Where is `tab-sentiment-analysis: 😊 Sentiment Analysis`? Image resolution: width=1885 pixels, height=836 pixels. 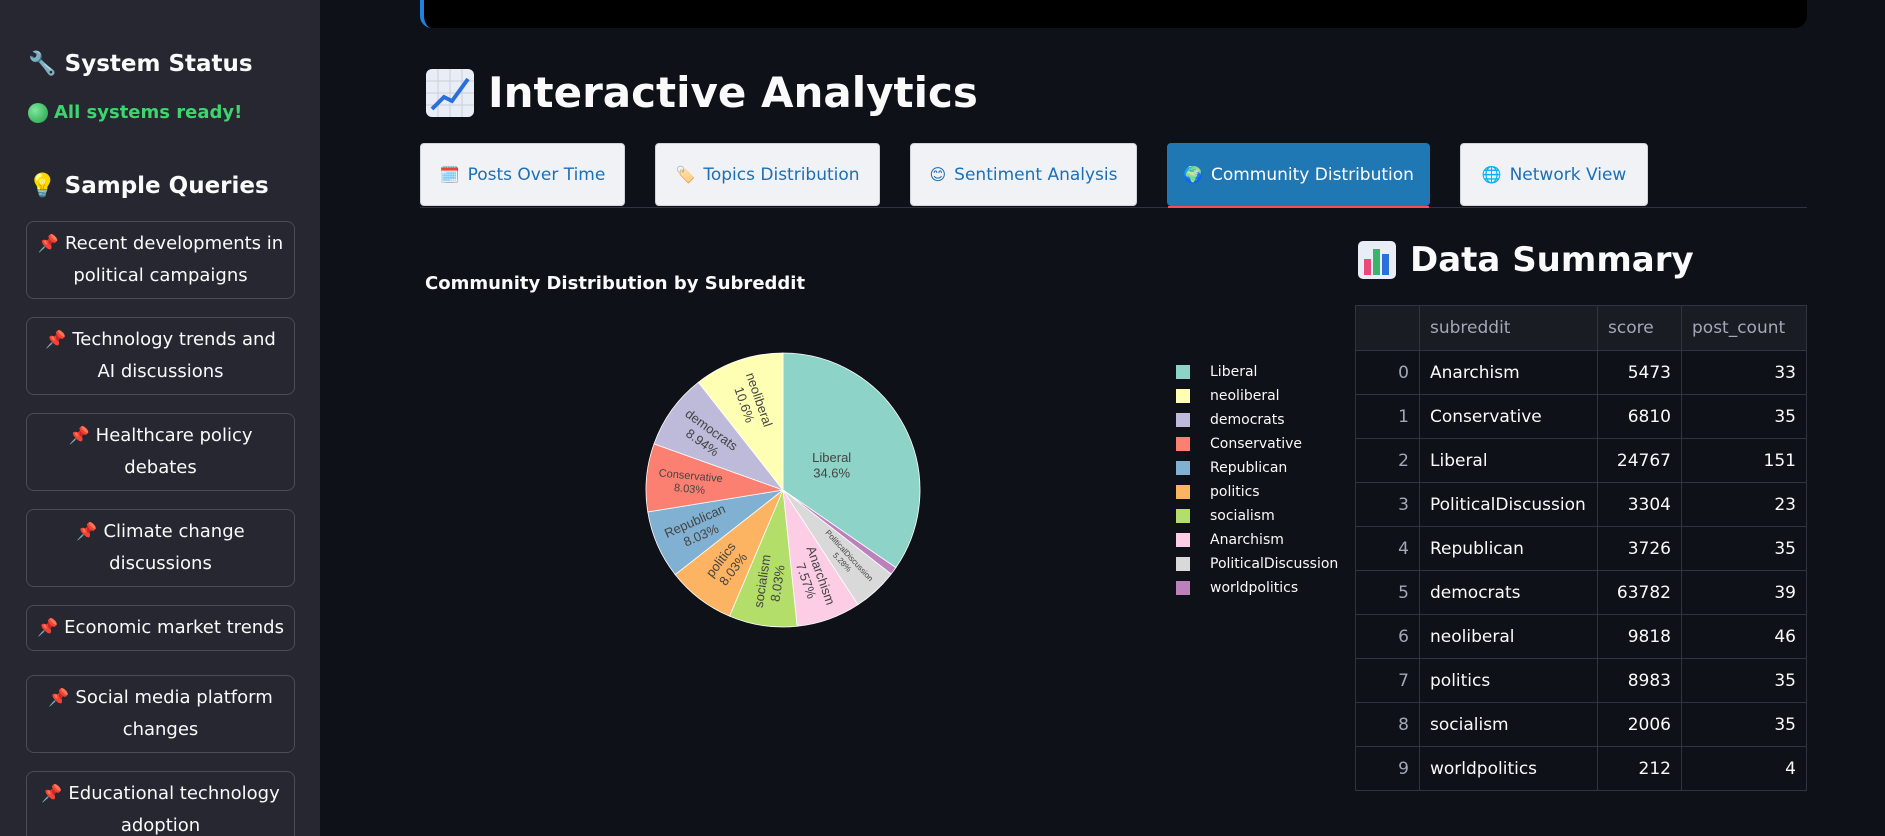 tab-sentiment-analysis: 😊 Sentiment Analysis is located at coordinates (1023, 174).